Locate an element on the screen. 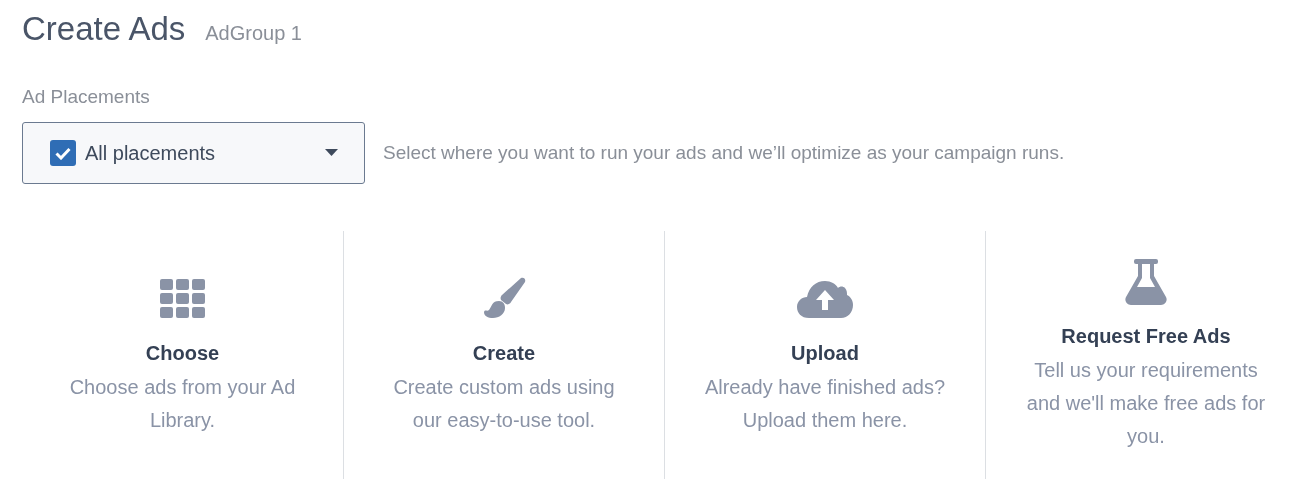 This screenshot has height=498, width=1306. checkmark-icon is located at coordinates (63, 153).